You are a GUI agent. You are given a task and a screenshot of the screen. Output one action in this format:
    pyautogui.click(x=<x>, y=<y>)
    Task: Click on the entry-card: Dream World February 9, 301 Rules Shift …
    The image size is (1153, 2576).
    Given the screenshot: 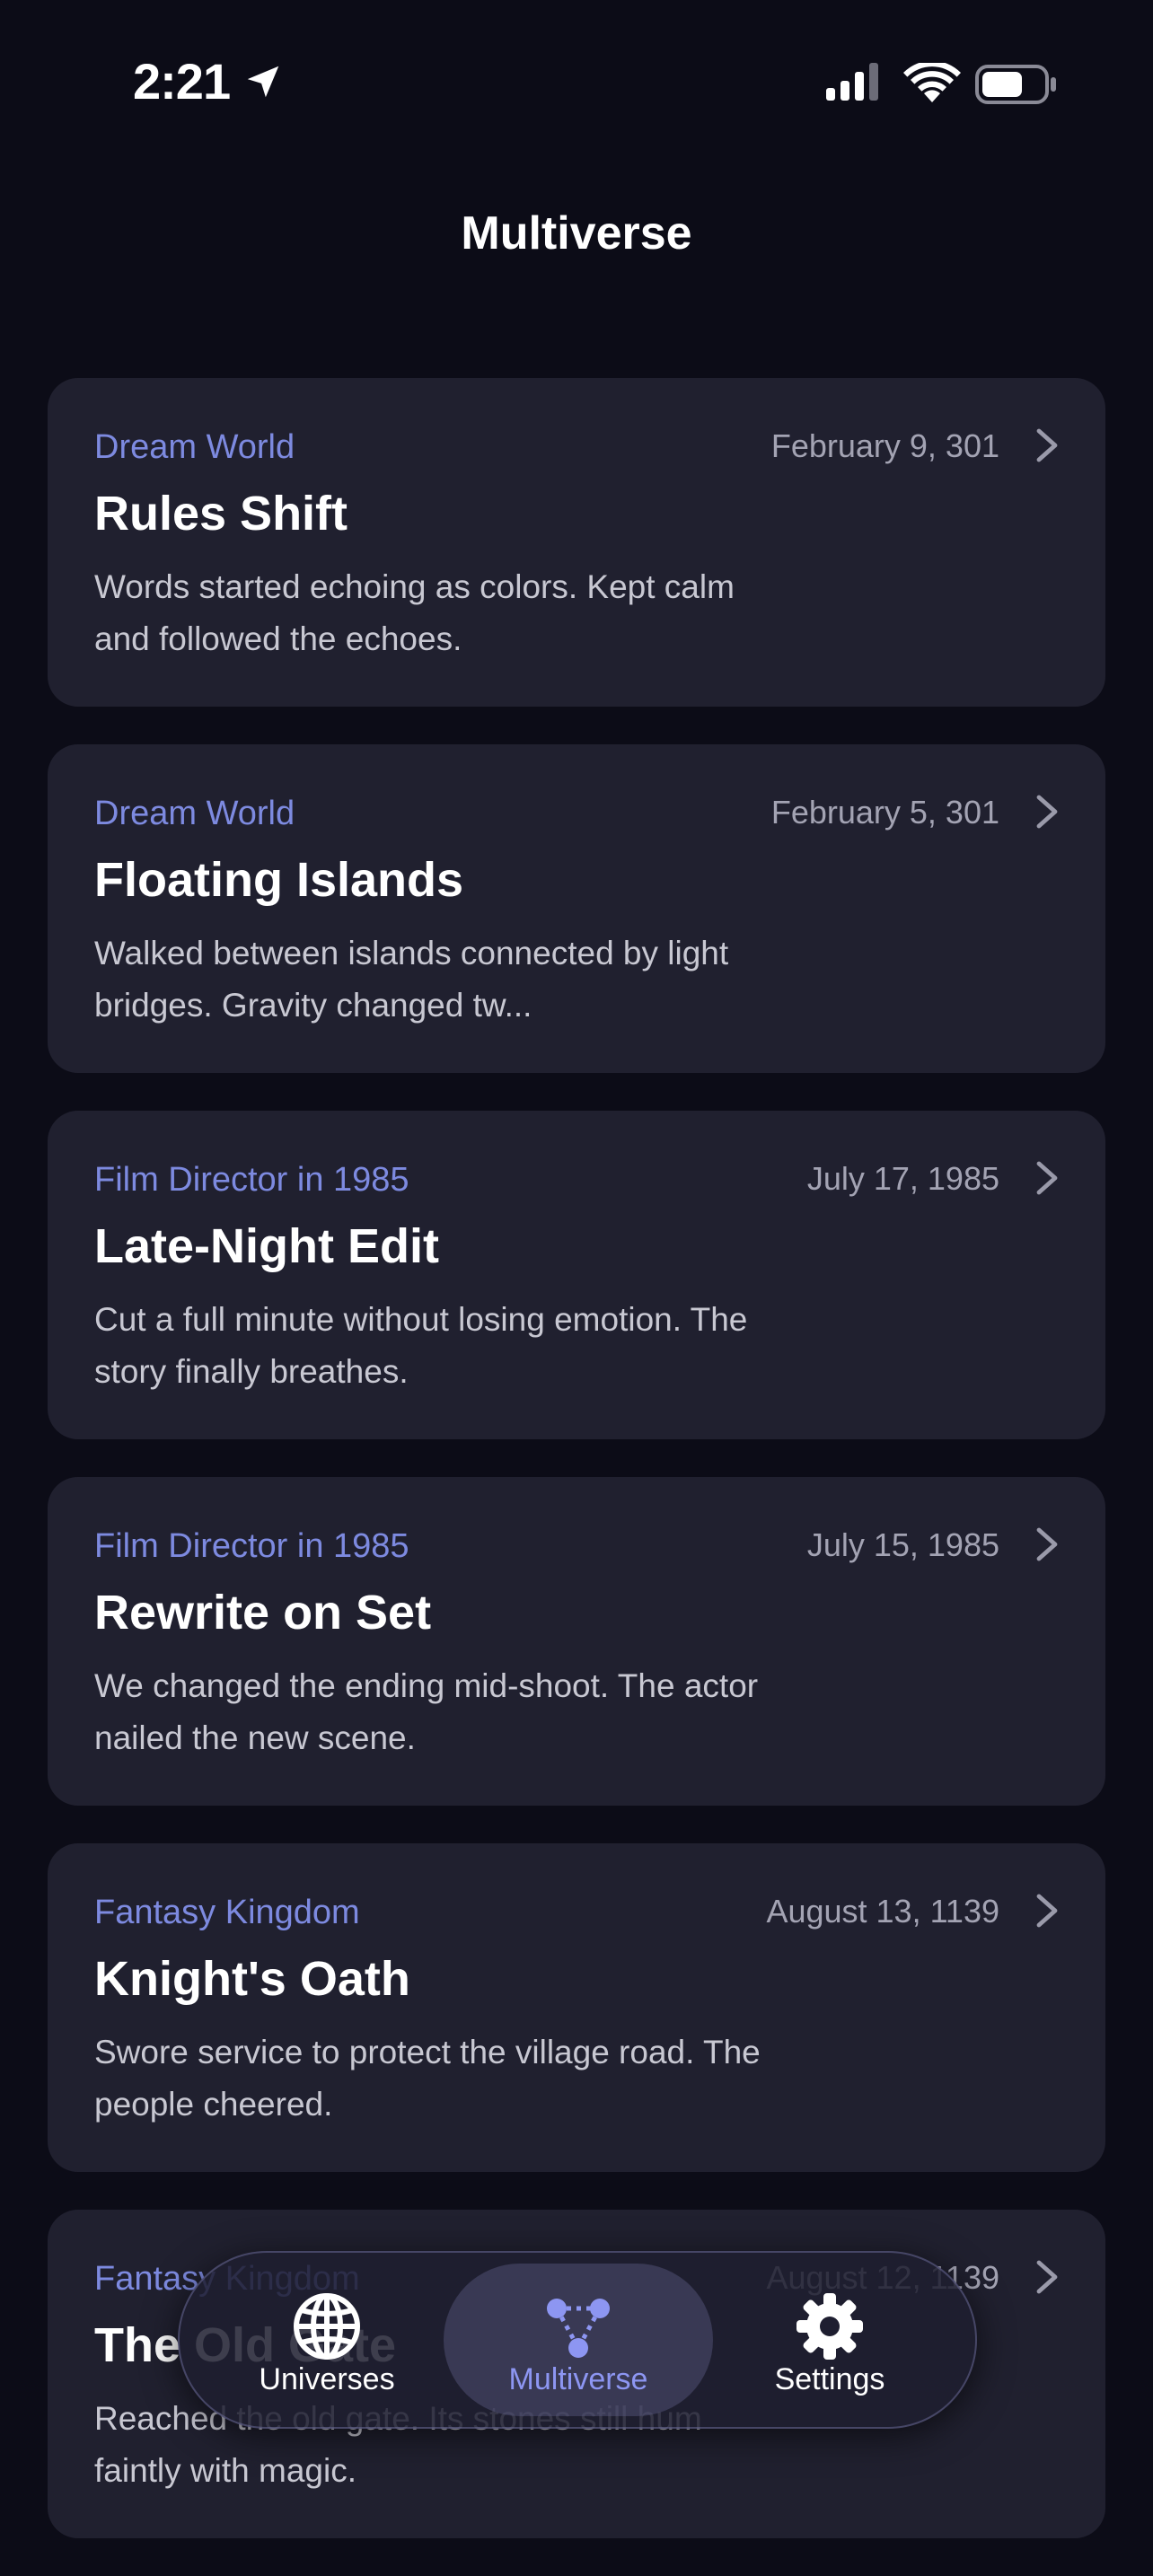 What is the action you would take?
    pyautogui.click(x=576, y=542)
    